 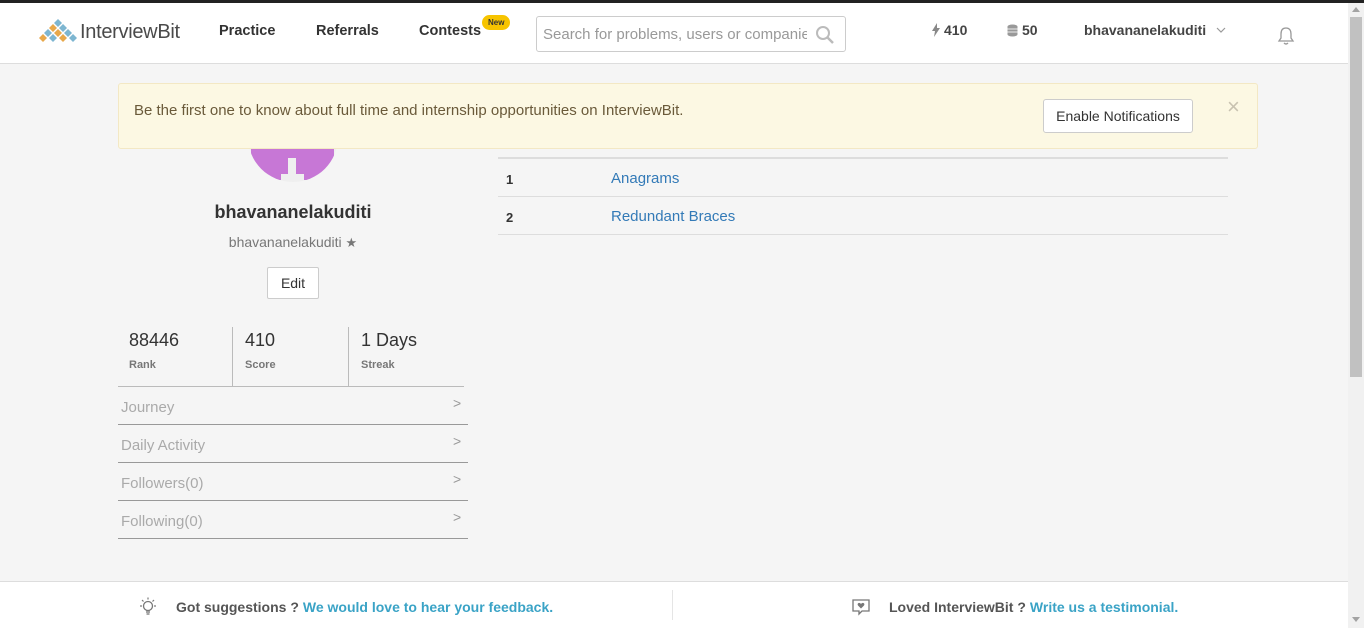 I want to click on coins-value: 50, so click(x=1030, y=30).